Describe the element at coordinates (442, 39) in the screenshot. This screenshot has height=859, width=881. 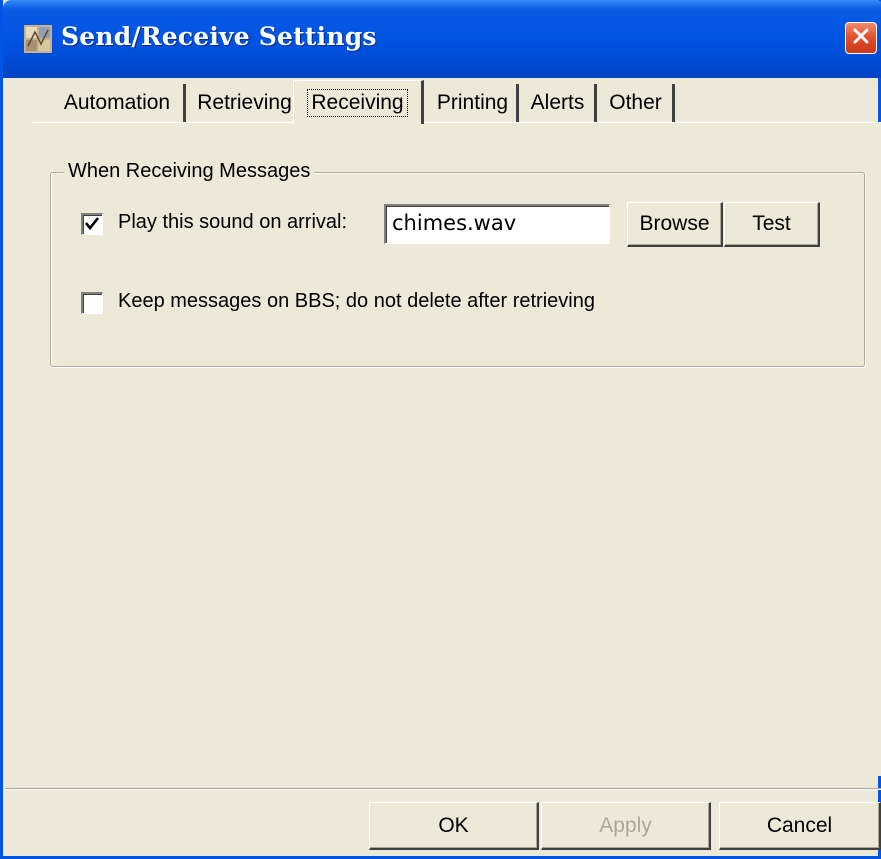
I see `title-bar: Send/Receive Settings` at that location.